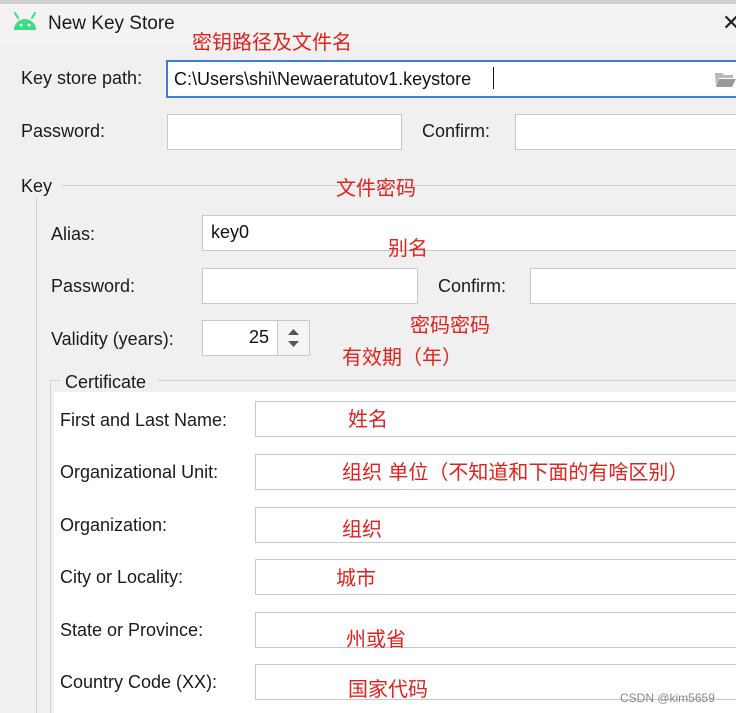  Describe the element at coordinates (515, 472) in the screenshot. I see `annotation-org-unit: 组织 单位（不知道和下面的有啥区别）` at that location.